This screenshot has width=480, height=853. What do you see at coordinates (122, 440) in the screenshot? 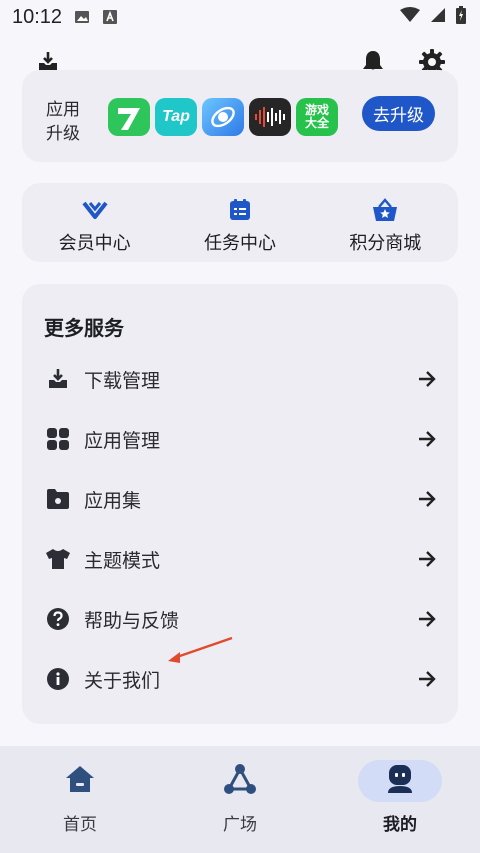
I see `service-label: 应用管理` at bounding box center [122, 440].